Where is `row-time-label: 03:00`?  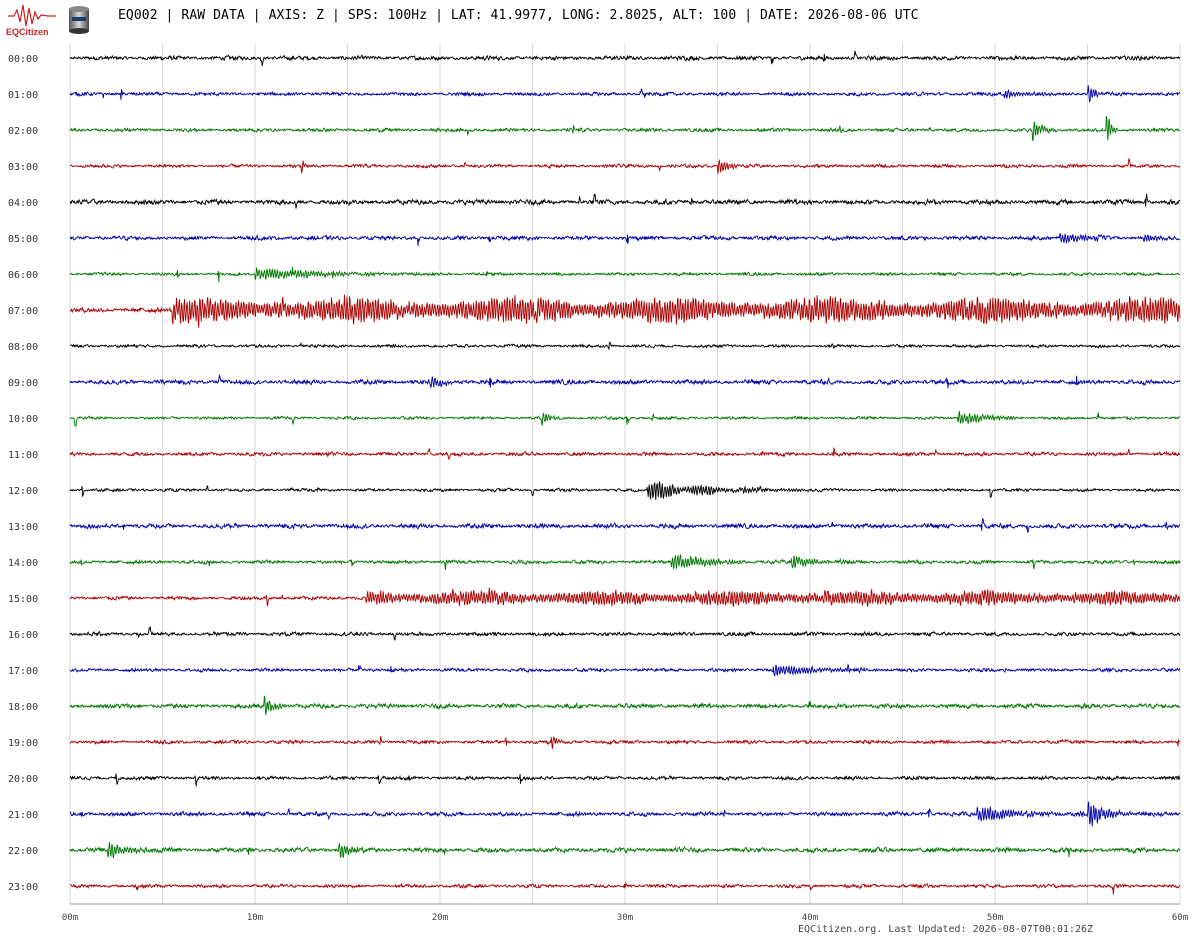 row-time-label: 03:00 is located at coordinates (23, 167).